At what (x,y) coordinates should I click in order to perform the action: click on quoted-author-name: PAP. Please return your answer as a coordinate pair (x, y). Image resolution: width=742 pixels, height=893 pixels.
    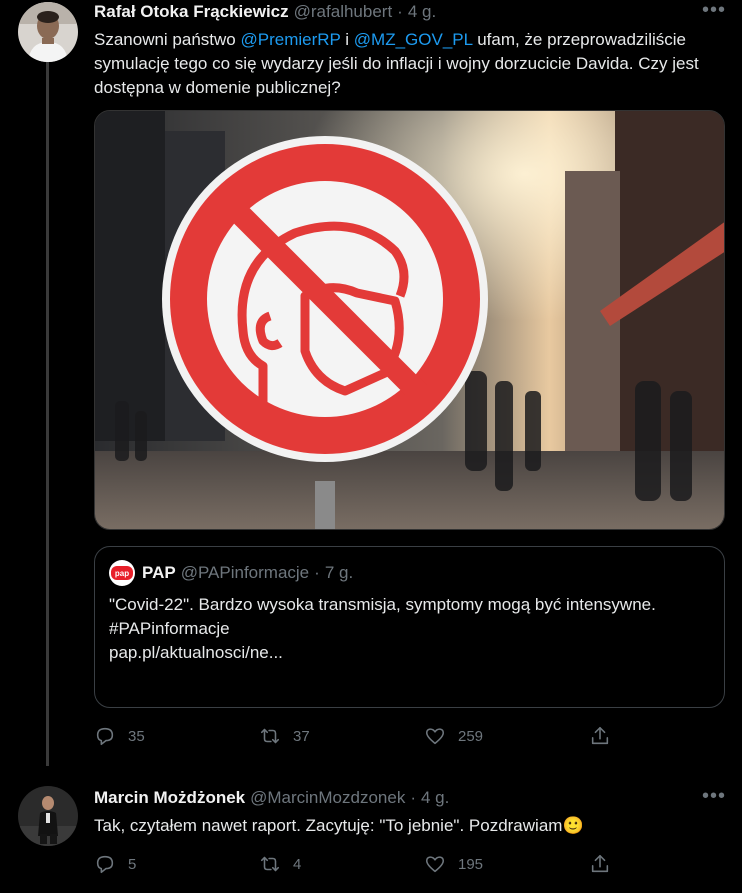
    Looking at the image, I should click on (159, 572).